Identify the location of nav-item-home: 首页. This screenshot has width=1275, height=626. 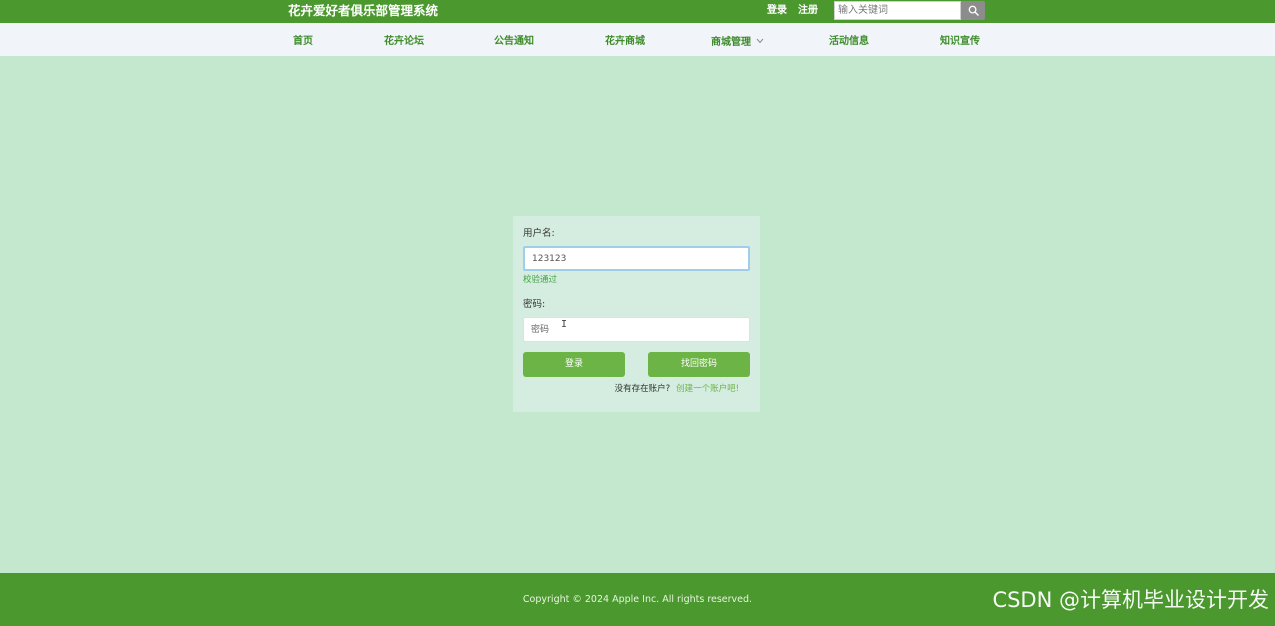
(303, 39).